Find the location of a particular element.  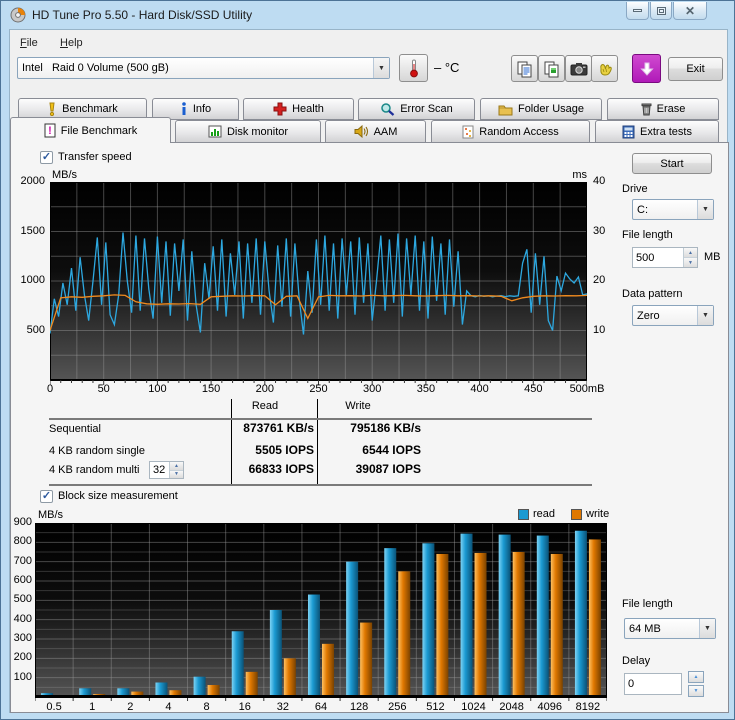

axis-tick-label: 50 is located at coordinates (103, 389).